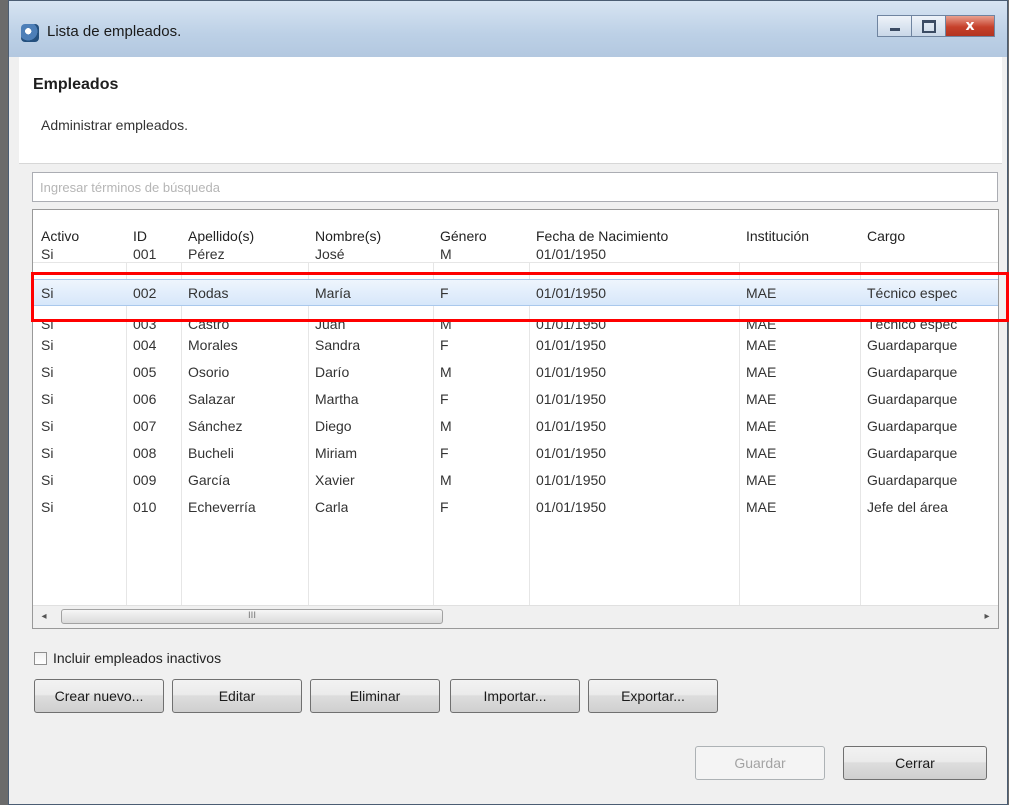  I want to click on table-cell: Xavier, so click(335, 480).